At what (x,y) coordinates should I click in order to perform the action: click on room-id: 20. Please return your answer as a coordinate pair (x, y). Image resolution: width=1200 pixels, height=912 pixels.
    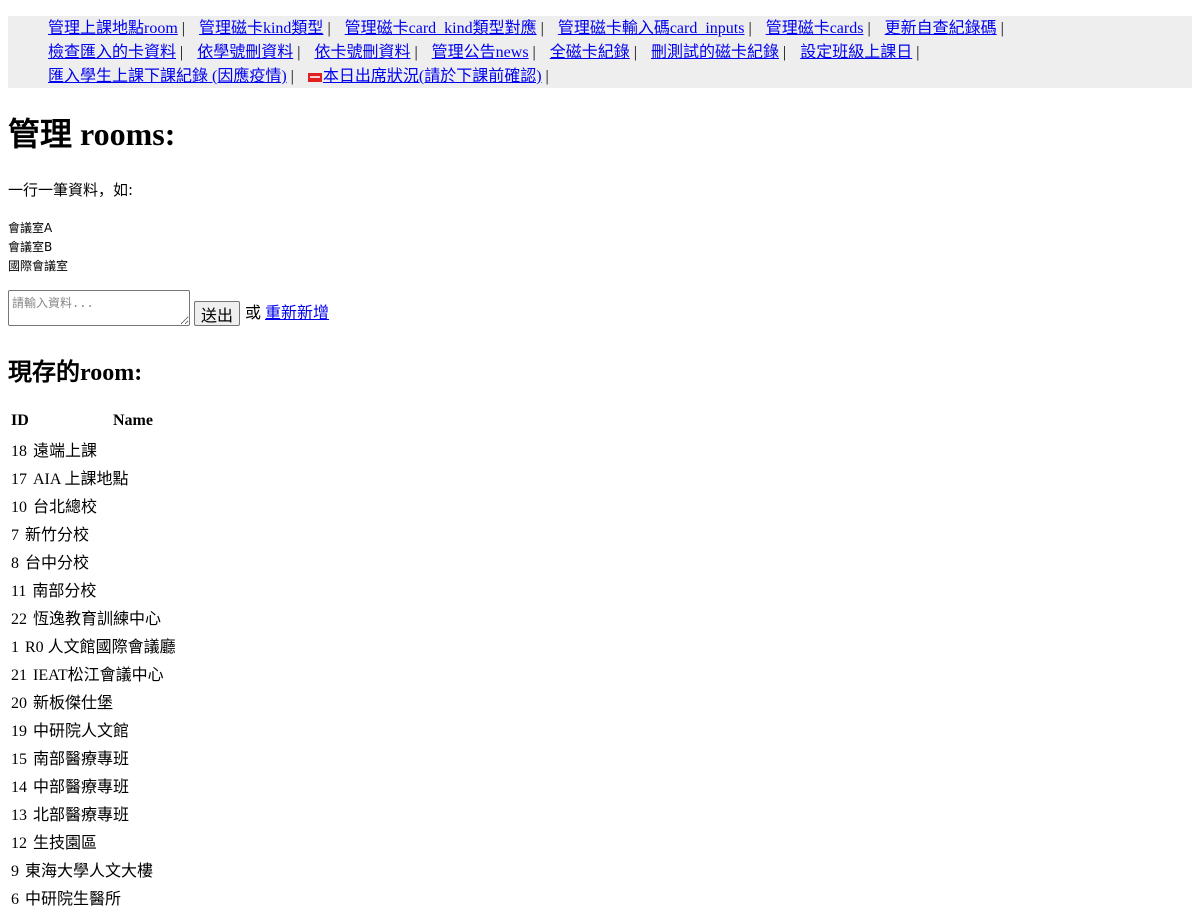
    Looking at the image, I should click on (19, 703).